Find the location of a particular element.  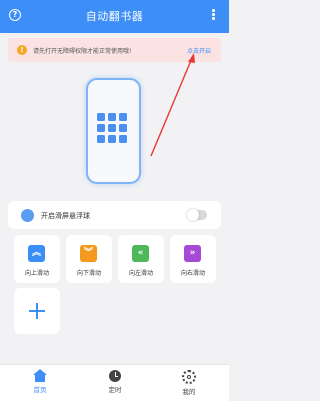

enable-accessibility-link: 点击开启 is located at coordinates (199, 50).